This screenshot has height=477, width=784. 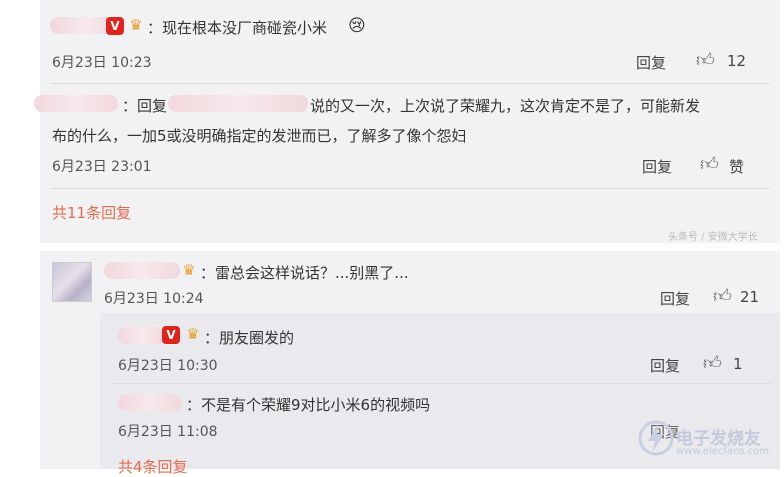 I want to click on comment-time: 6月23日 23:01, so click(x=102, y=167).